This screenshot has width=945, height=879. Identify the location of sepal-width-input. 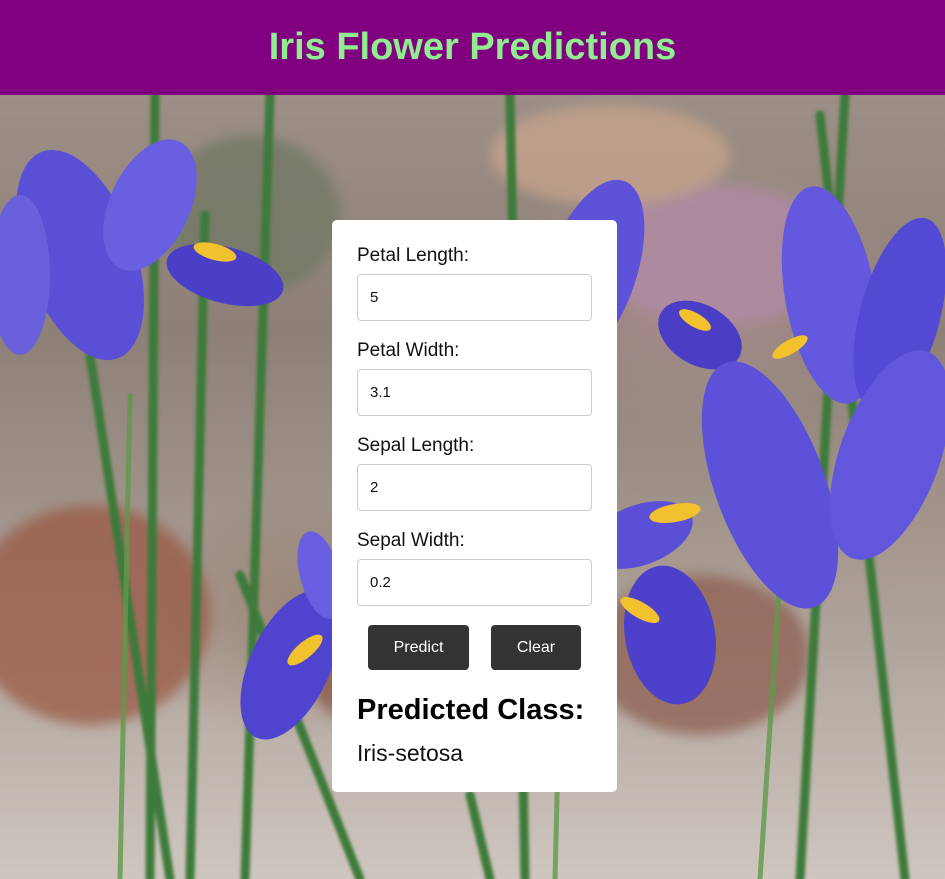
(474, 582).